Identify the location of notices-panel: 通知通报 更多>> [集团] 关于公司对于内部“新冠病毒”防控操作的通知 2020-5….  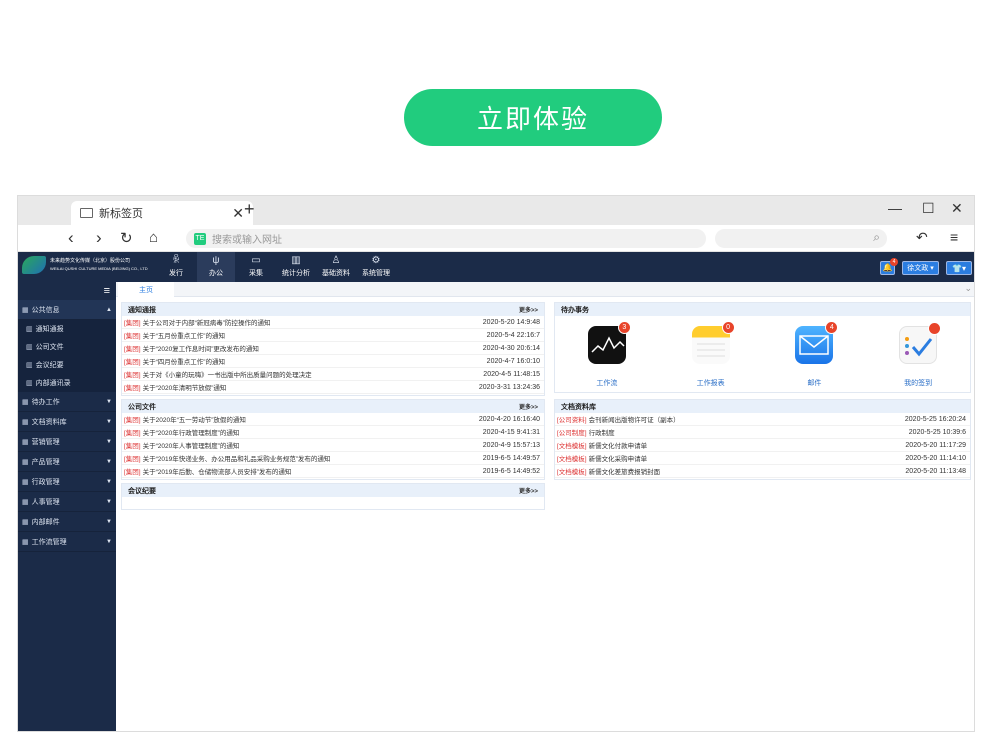
(333, 349).